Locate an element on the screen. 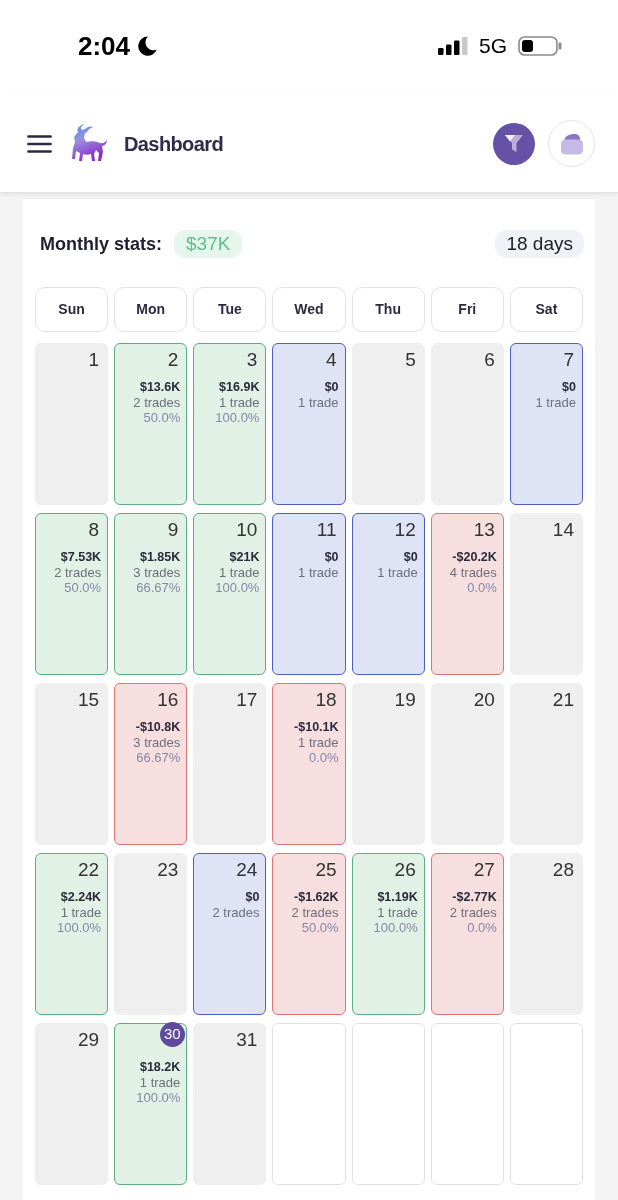 The height and width of the screenshot is (1200, 618). day-number: 3 is located at coordinates (252, 360).